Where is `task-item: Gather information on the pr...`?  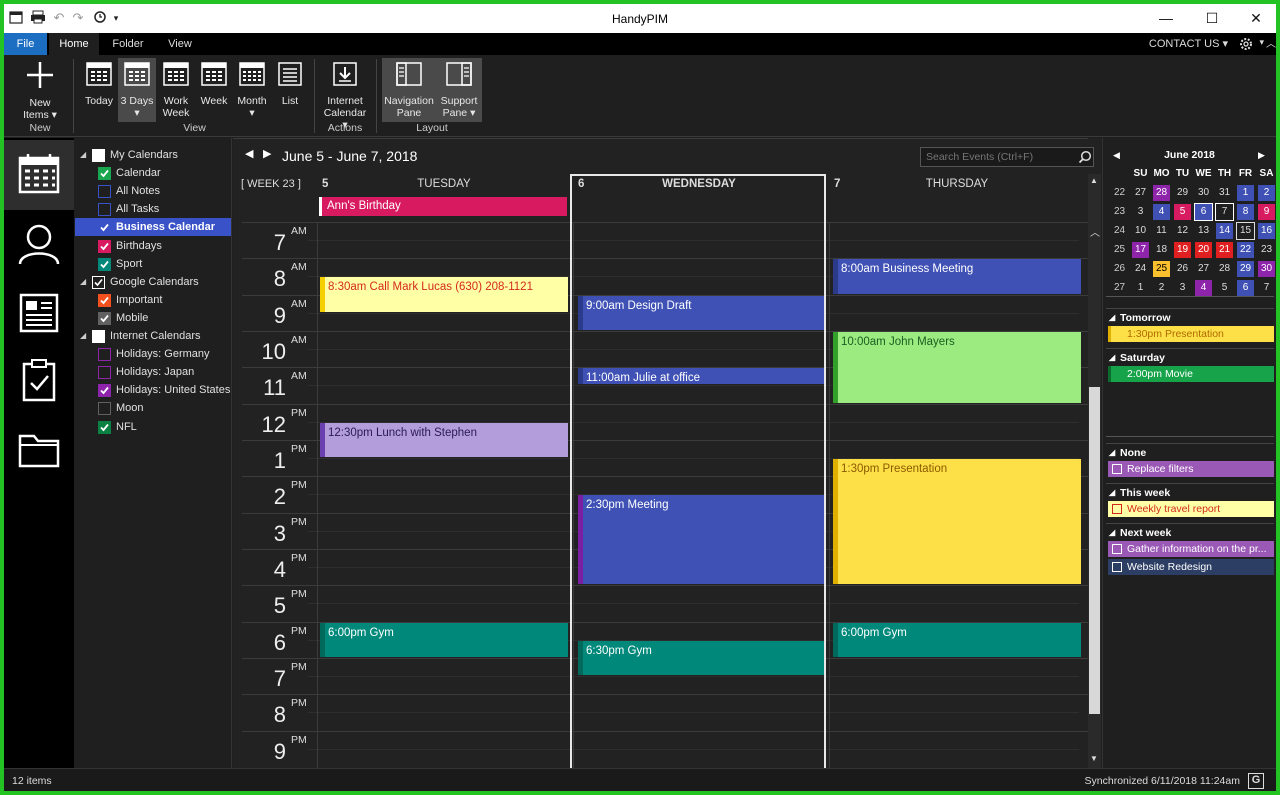 task-item: Gather information on the pr... is located at coordinates (1191, 549).